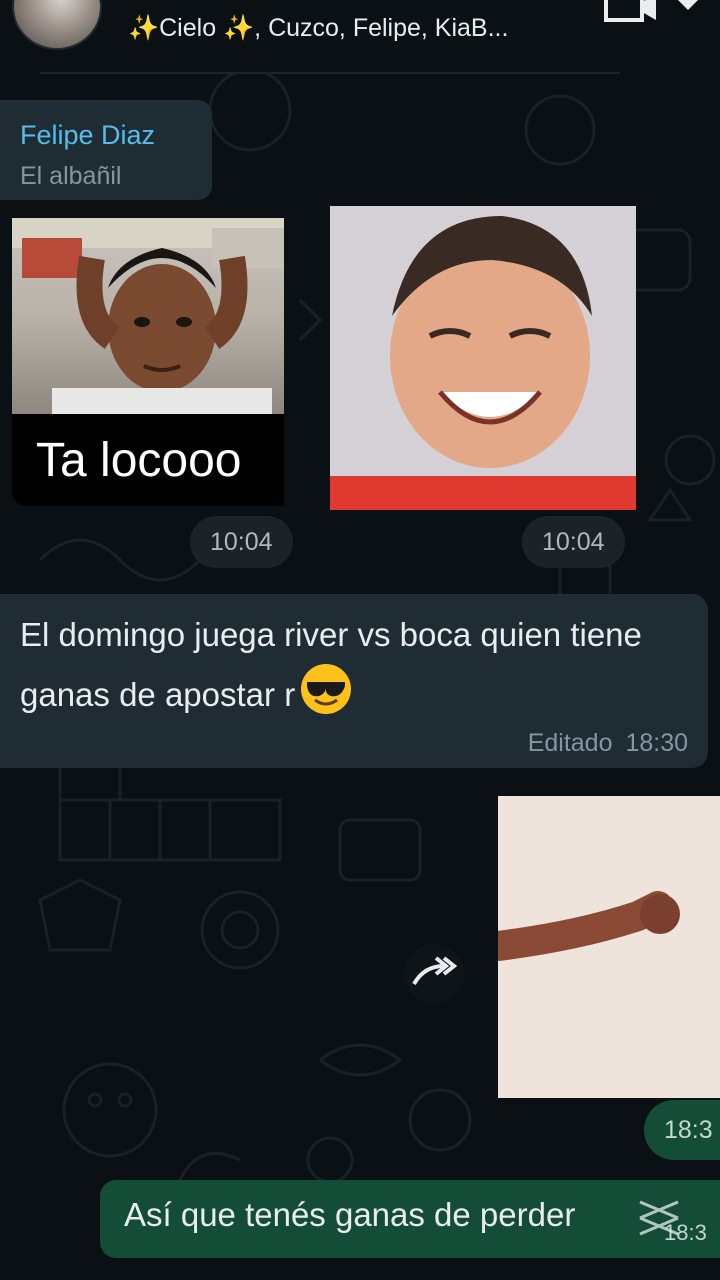  I want to click on sender-info: Felipe Diaz El albañil, so click(106, 150).